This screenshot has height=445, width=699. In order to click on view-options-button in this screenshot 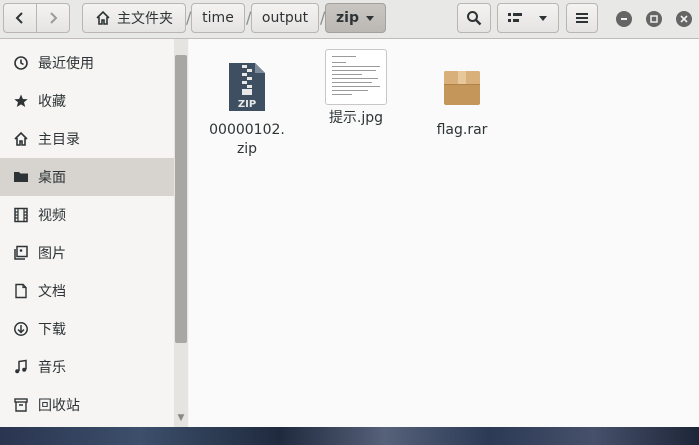, I will do `click(528, 18)`.